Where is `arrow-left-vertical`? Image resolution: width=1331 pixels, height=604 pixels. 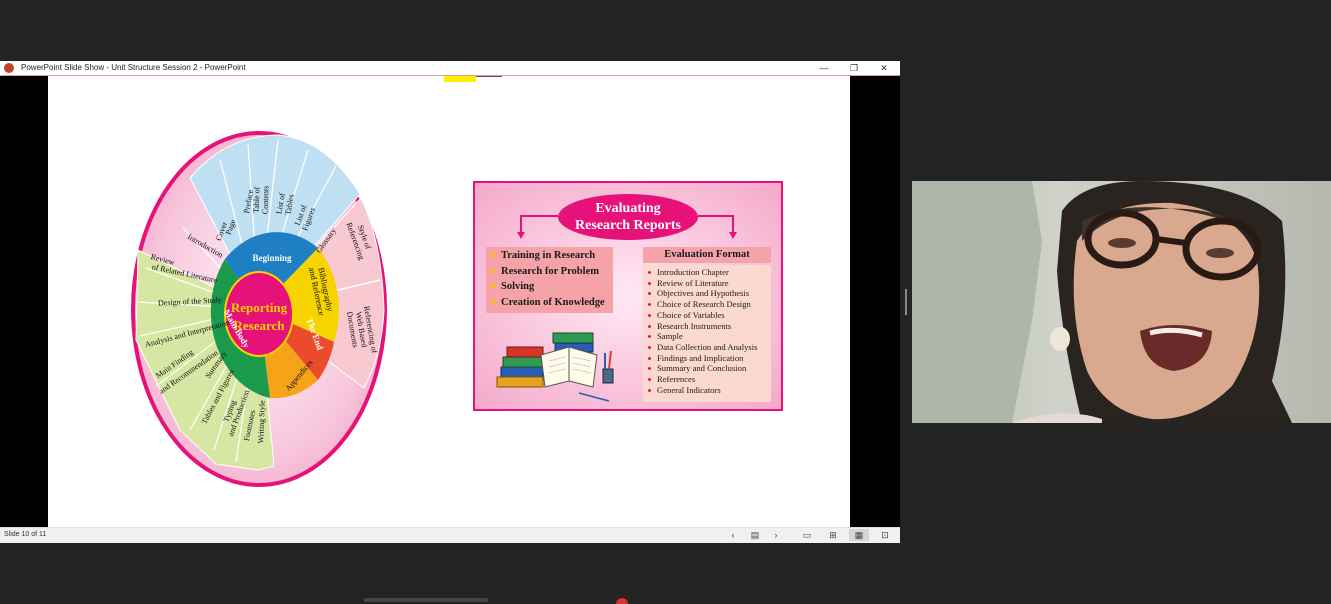
arrow-left-vertical is located at coordinates (521, 224).